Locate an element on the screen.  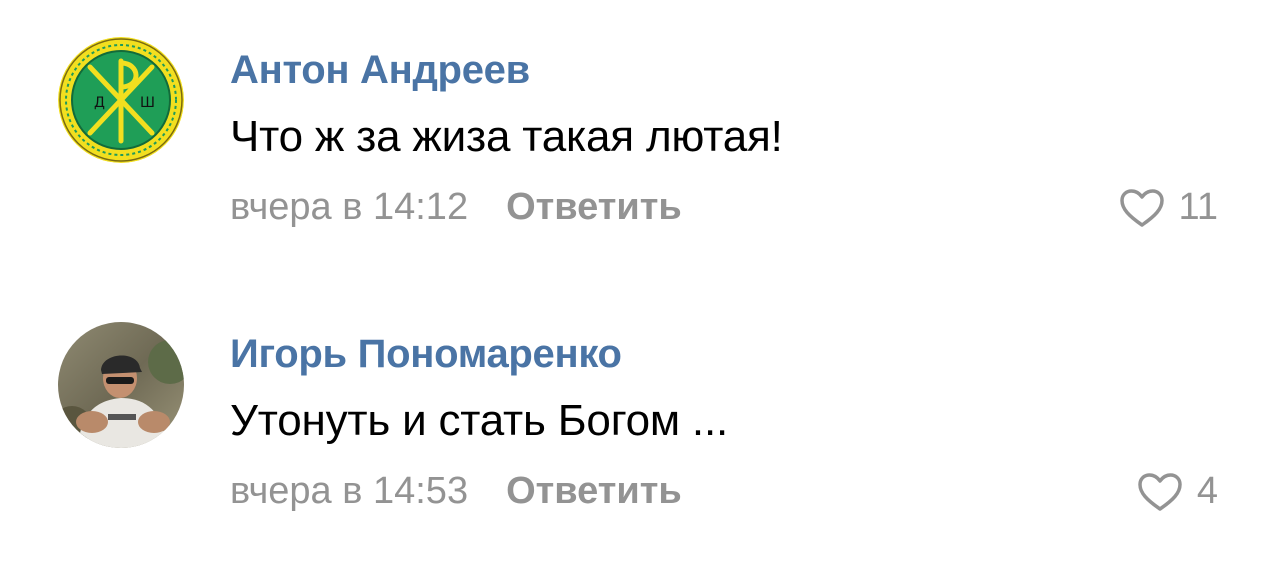
like-count: 11 is located at coordinates (1198, 207).